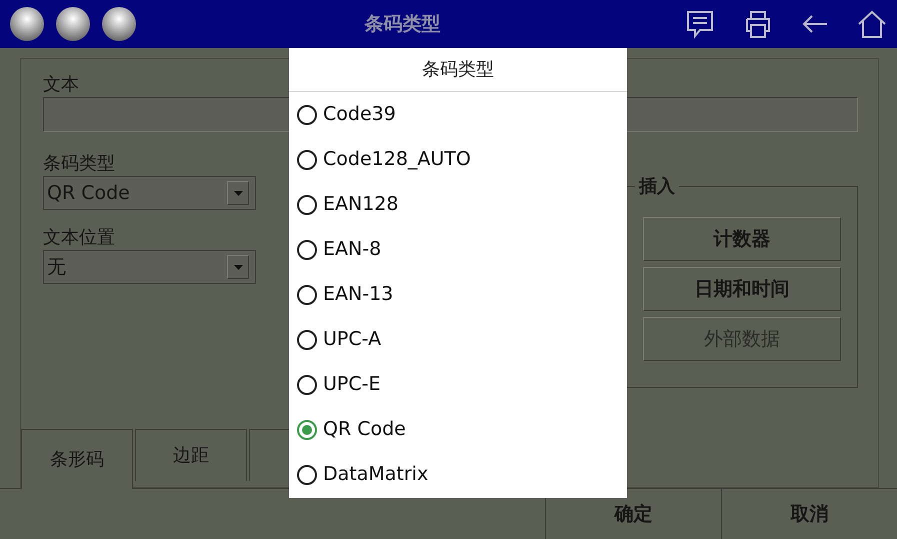 This screenshot has height=539, width=897. What do you see at coordinates (56, 267) in the screenshot?
I see `dropdown-value: 无` at bounding box center [56, 267].